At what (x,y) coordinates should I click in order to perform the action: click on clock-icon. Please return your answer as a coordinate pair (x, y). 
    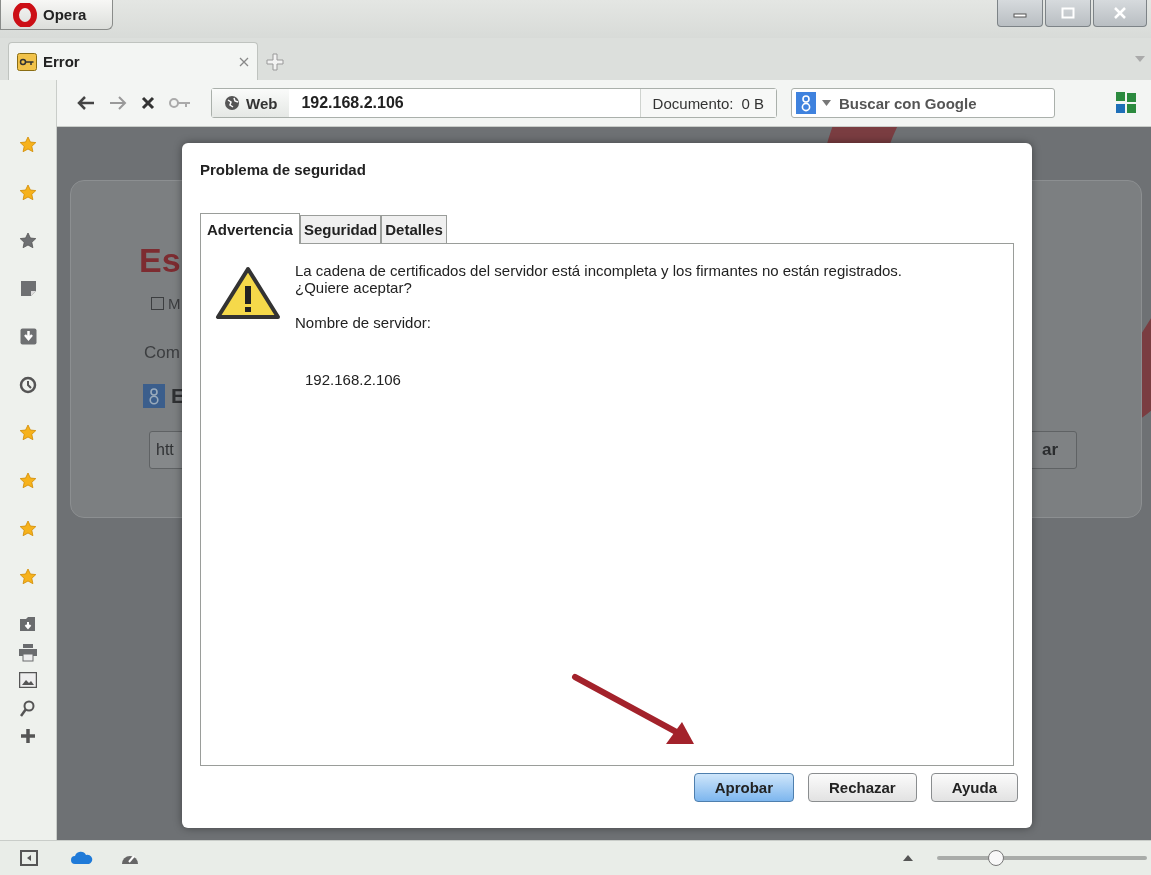
    Looking at the image, I should click on (28, 385).